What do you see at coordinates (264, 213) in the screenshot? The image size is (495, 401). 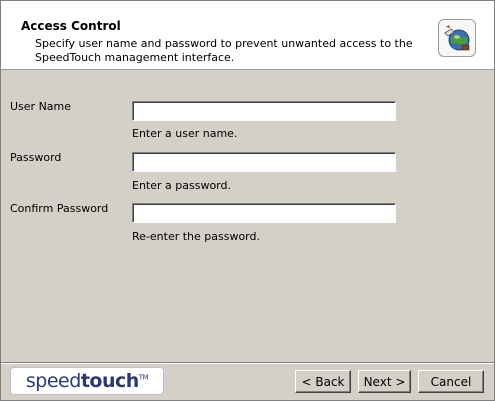 I see `confirm-password-field` at bounding box center [264, 213].